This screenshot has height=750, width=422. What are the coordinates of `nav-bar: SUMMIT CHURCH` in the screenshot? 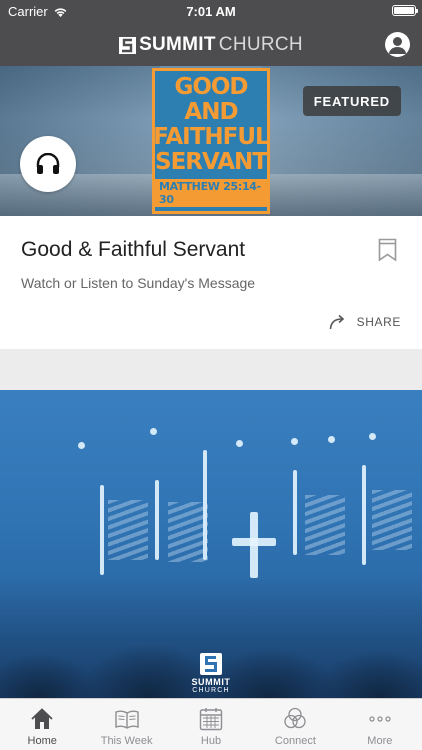 It's located at (211, 44).